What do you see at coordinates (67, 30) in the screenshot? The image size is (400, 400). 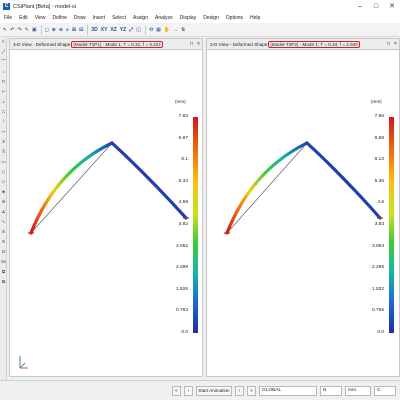 I see `toolbar-button: ⌕` at bounding box center [67, 30].